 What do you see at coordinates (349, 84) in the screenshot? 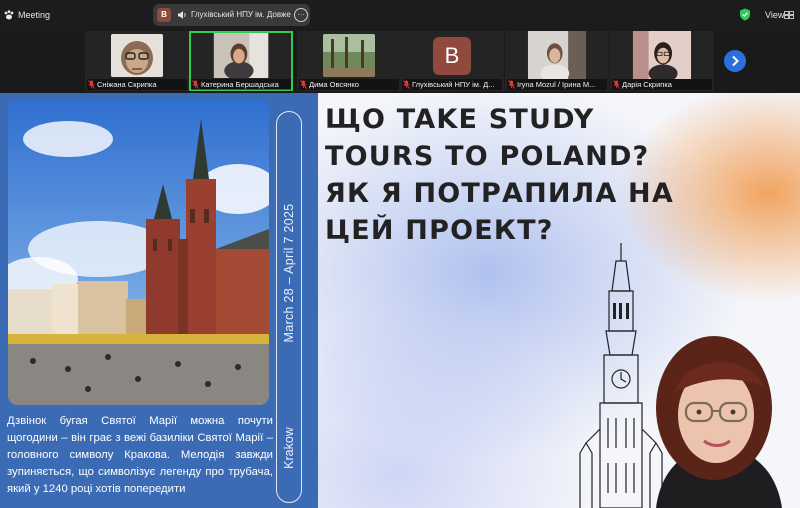
I see `participant-name: Дима Овсянко` at bounding box center [349, 84].